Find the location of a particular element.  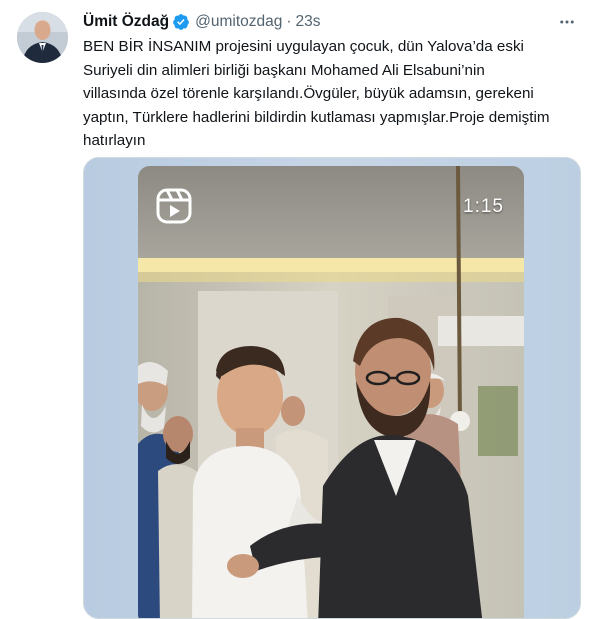

reels-icon is located at coordinates (174, 206).